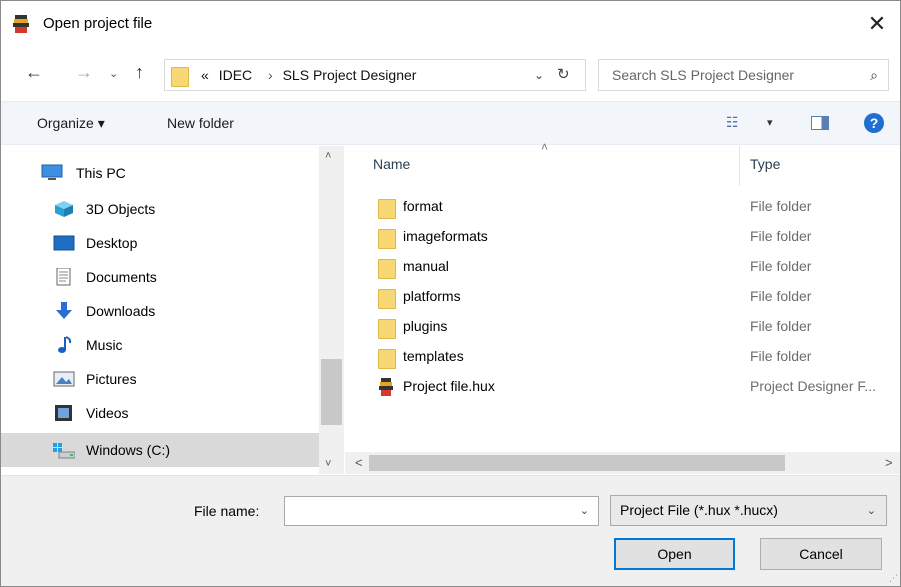  Describe the element at coordinates (121, 209) in the screenshot. I see `sidebar-item-label: 3D Objects` at that location.